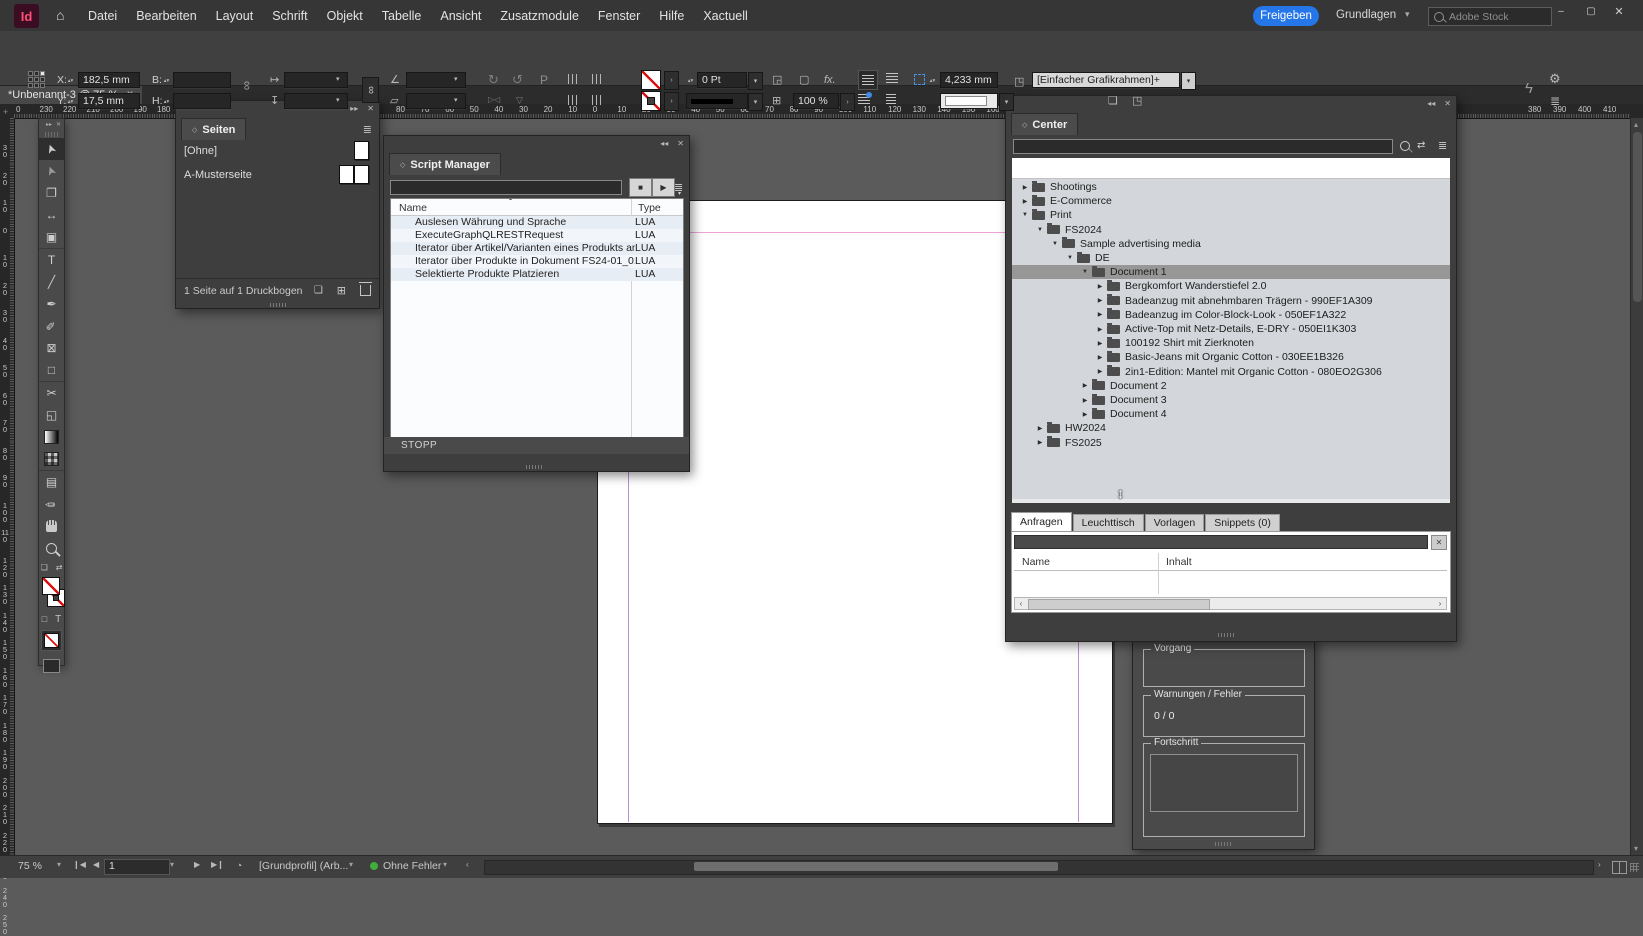  What do you see at coordinates (717, 101) in the screenshot?
I see `stroke-style-dropdown` at bounding box center [717, 101].